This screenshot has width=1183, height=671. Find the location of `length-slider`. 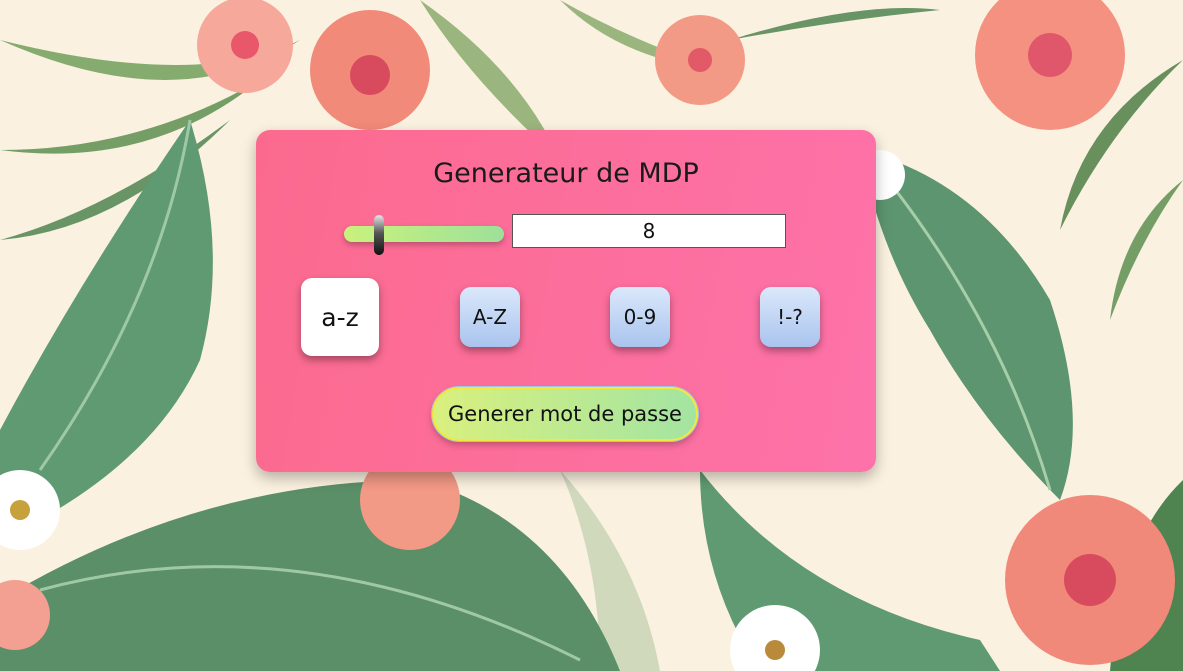

length-slider is located at coordinates (424, 234).